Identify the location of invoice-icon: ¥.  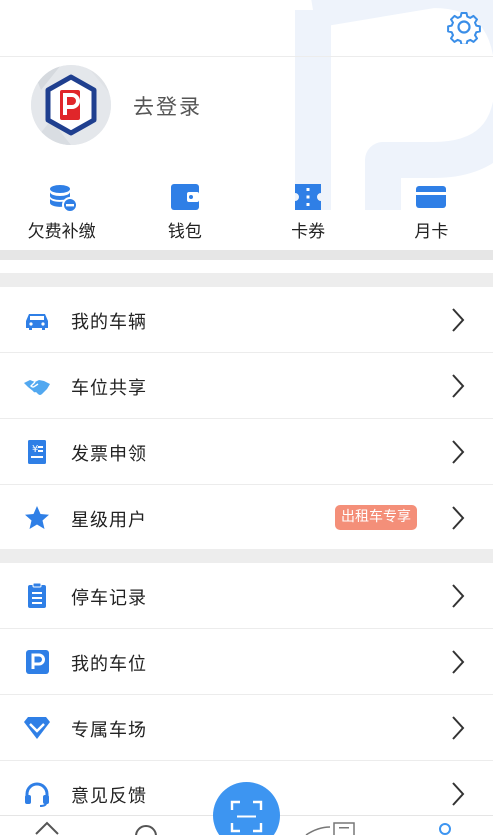
(37, 452).